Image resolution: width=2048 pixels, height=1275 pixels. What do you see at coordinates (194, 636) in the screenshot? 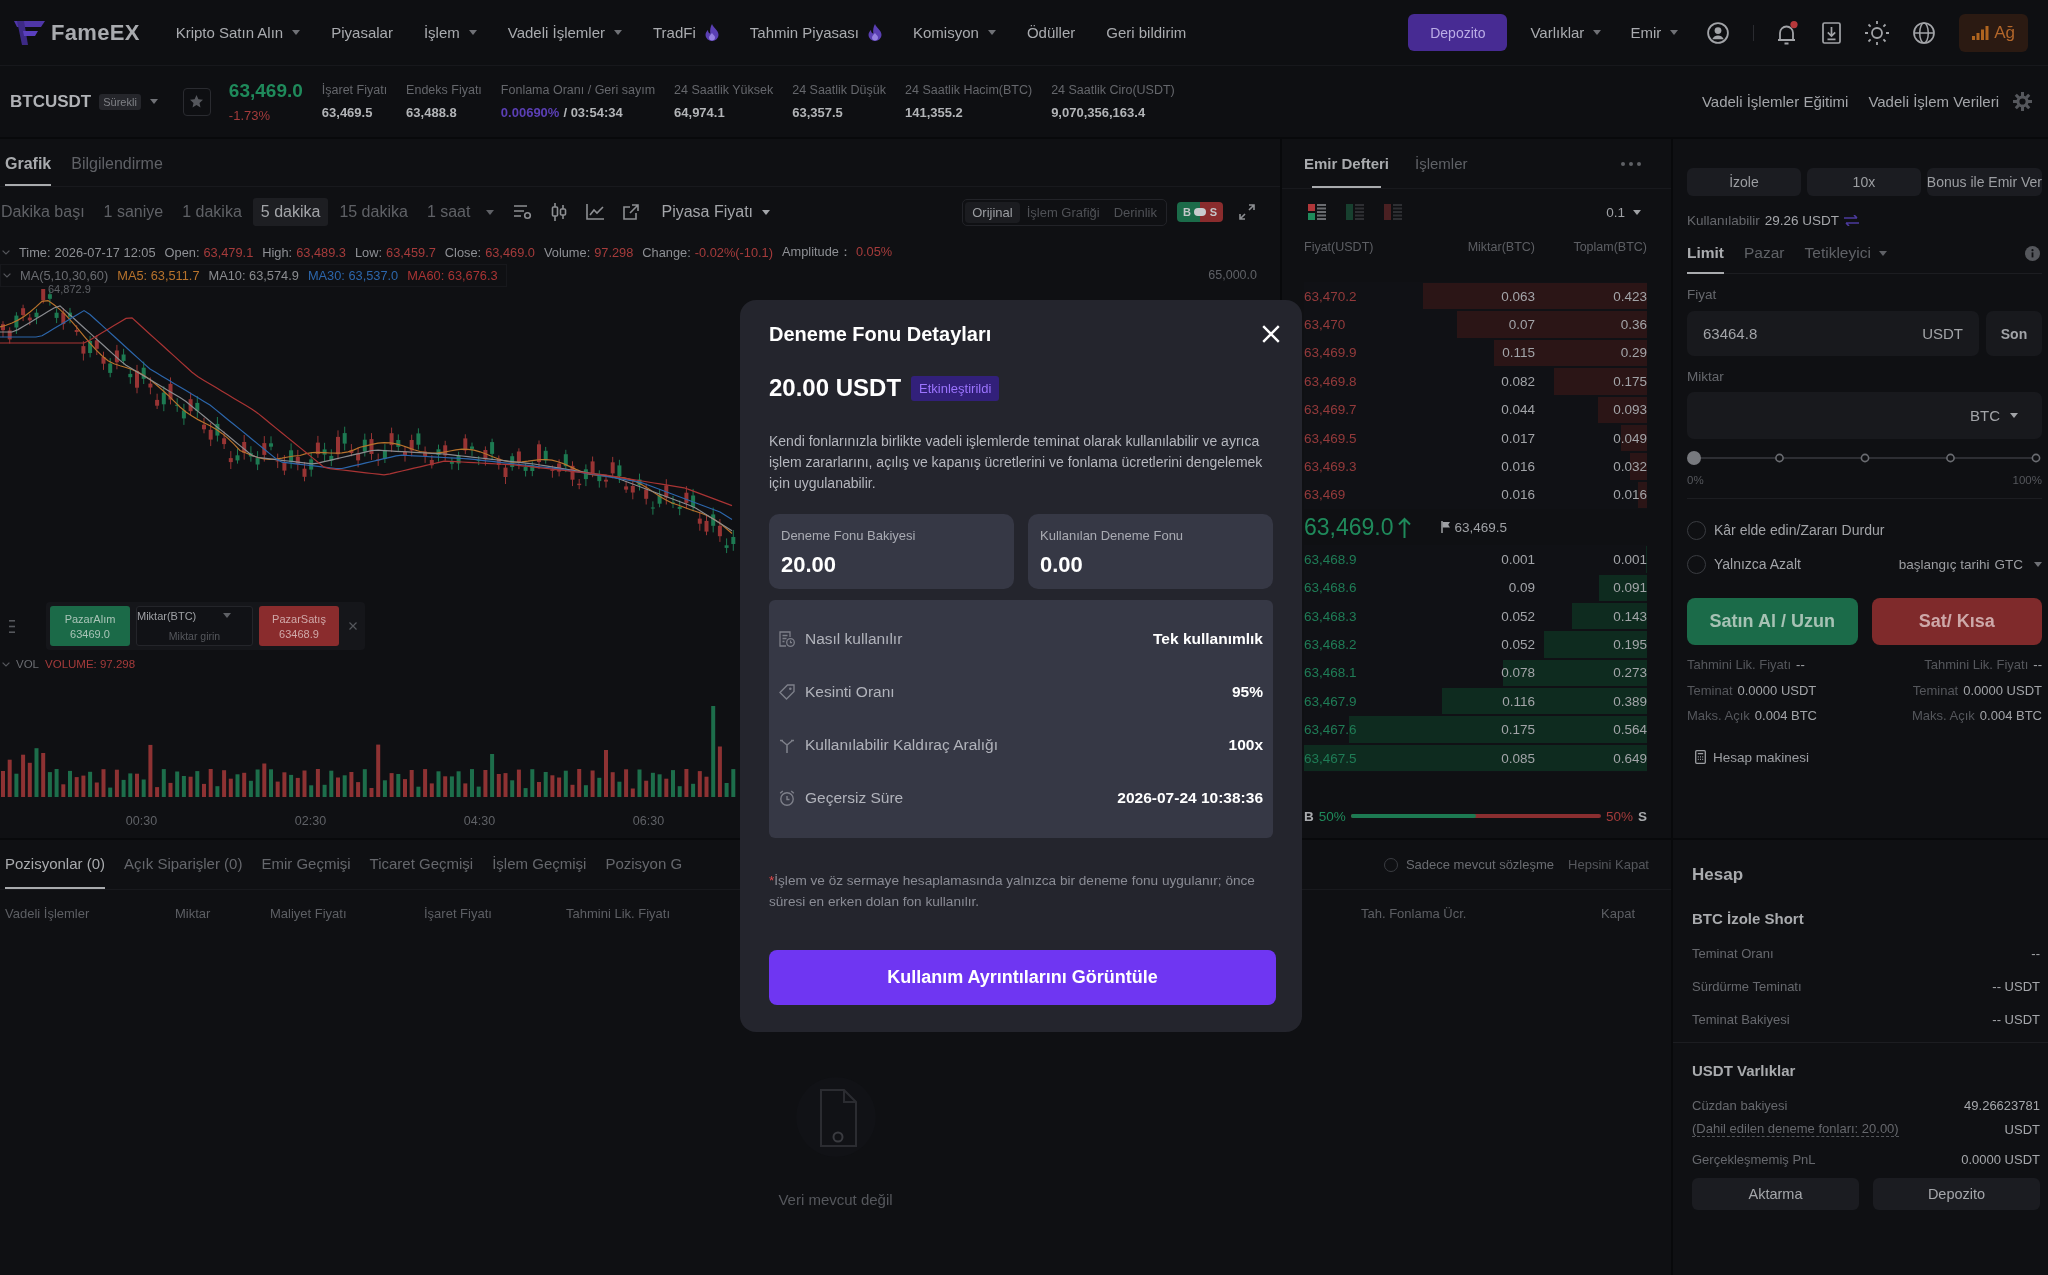
I see `amount-input: Miktar girin` at bounding box center [194, 636].